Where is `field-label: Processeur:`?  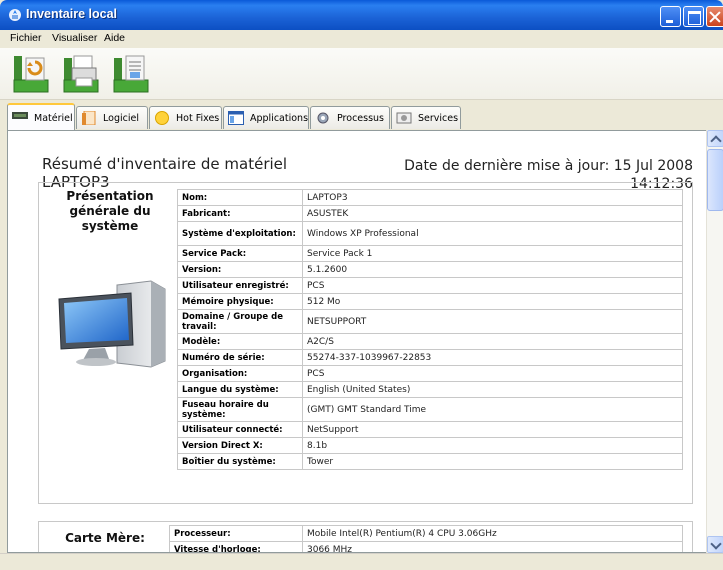
field-label: Processeur: is located at coordinates (236, 533).